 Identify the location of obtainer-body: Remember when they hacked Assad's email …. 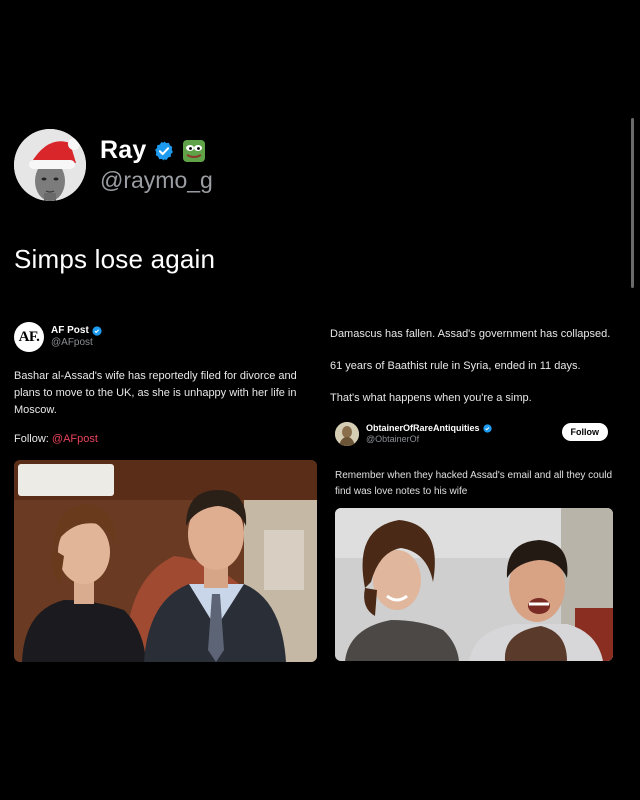
(474, 483).